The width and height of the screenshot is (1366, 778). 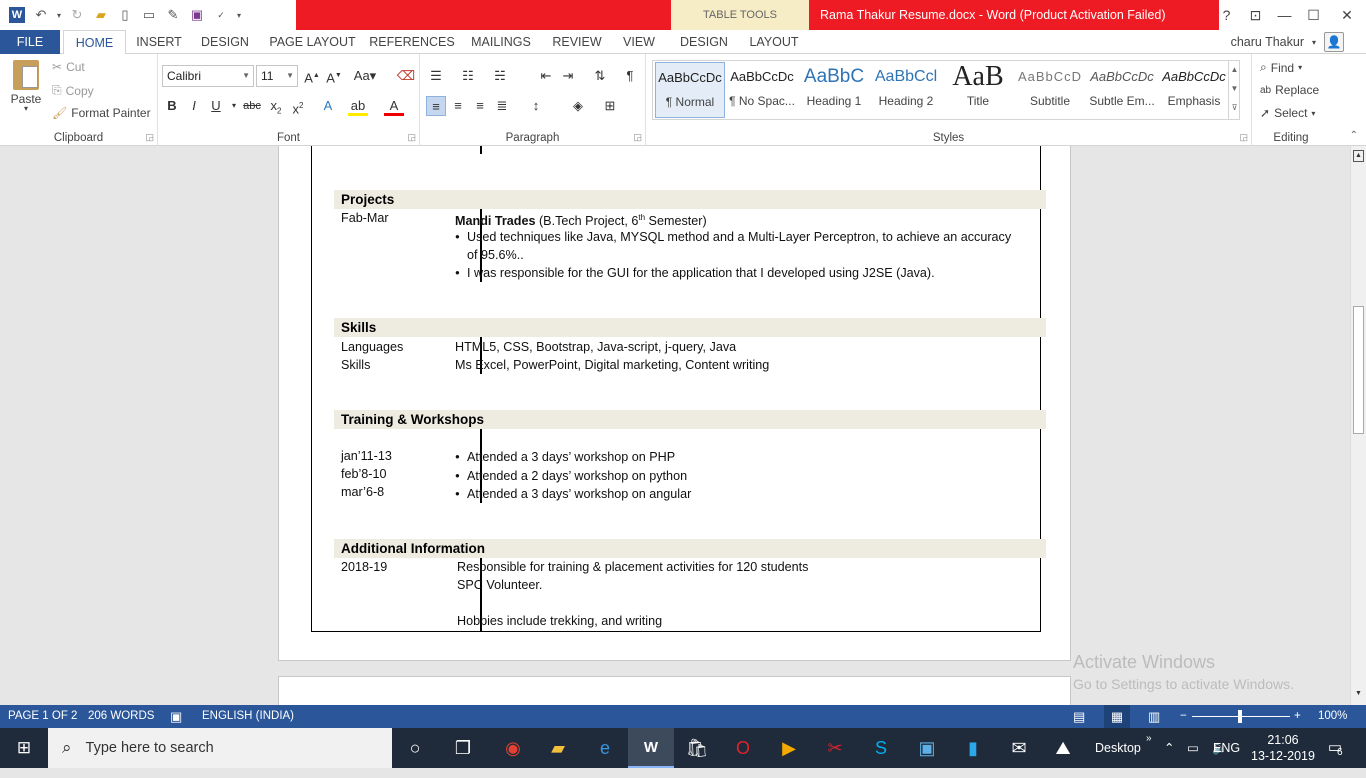 I want to click on tab-references: REFERENCES, so click(x=412, y=42).